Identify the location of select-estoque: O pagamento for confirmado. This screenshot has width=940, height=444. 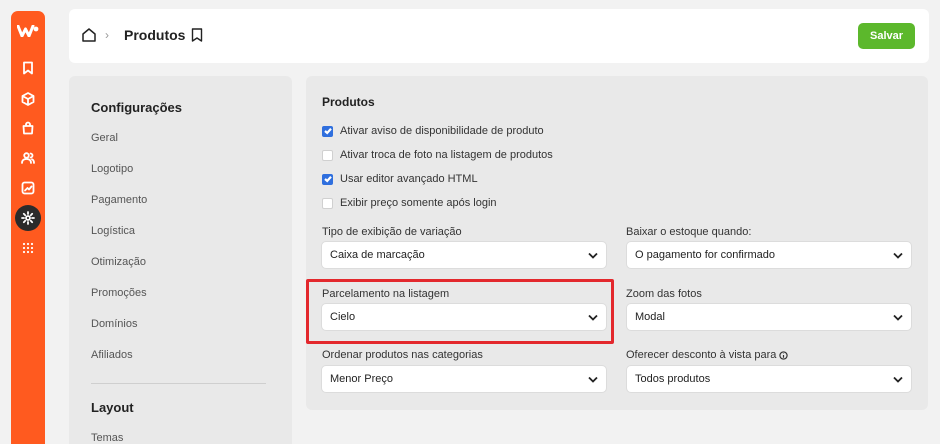
(769, 255).